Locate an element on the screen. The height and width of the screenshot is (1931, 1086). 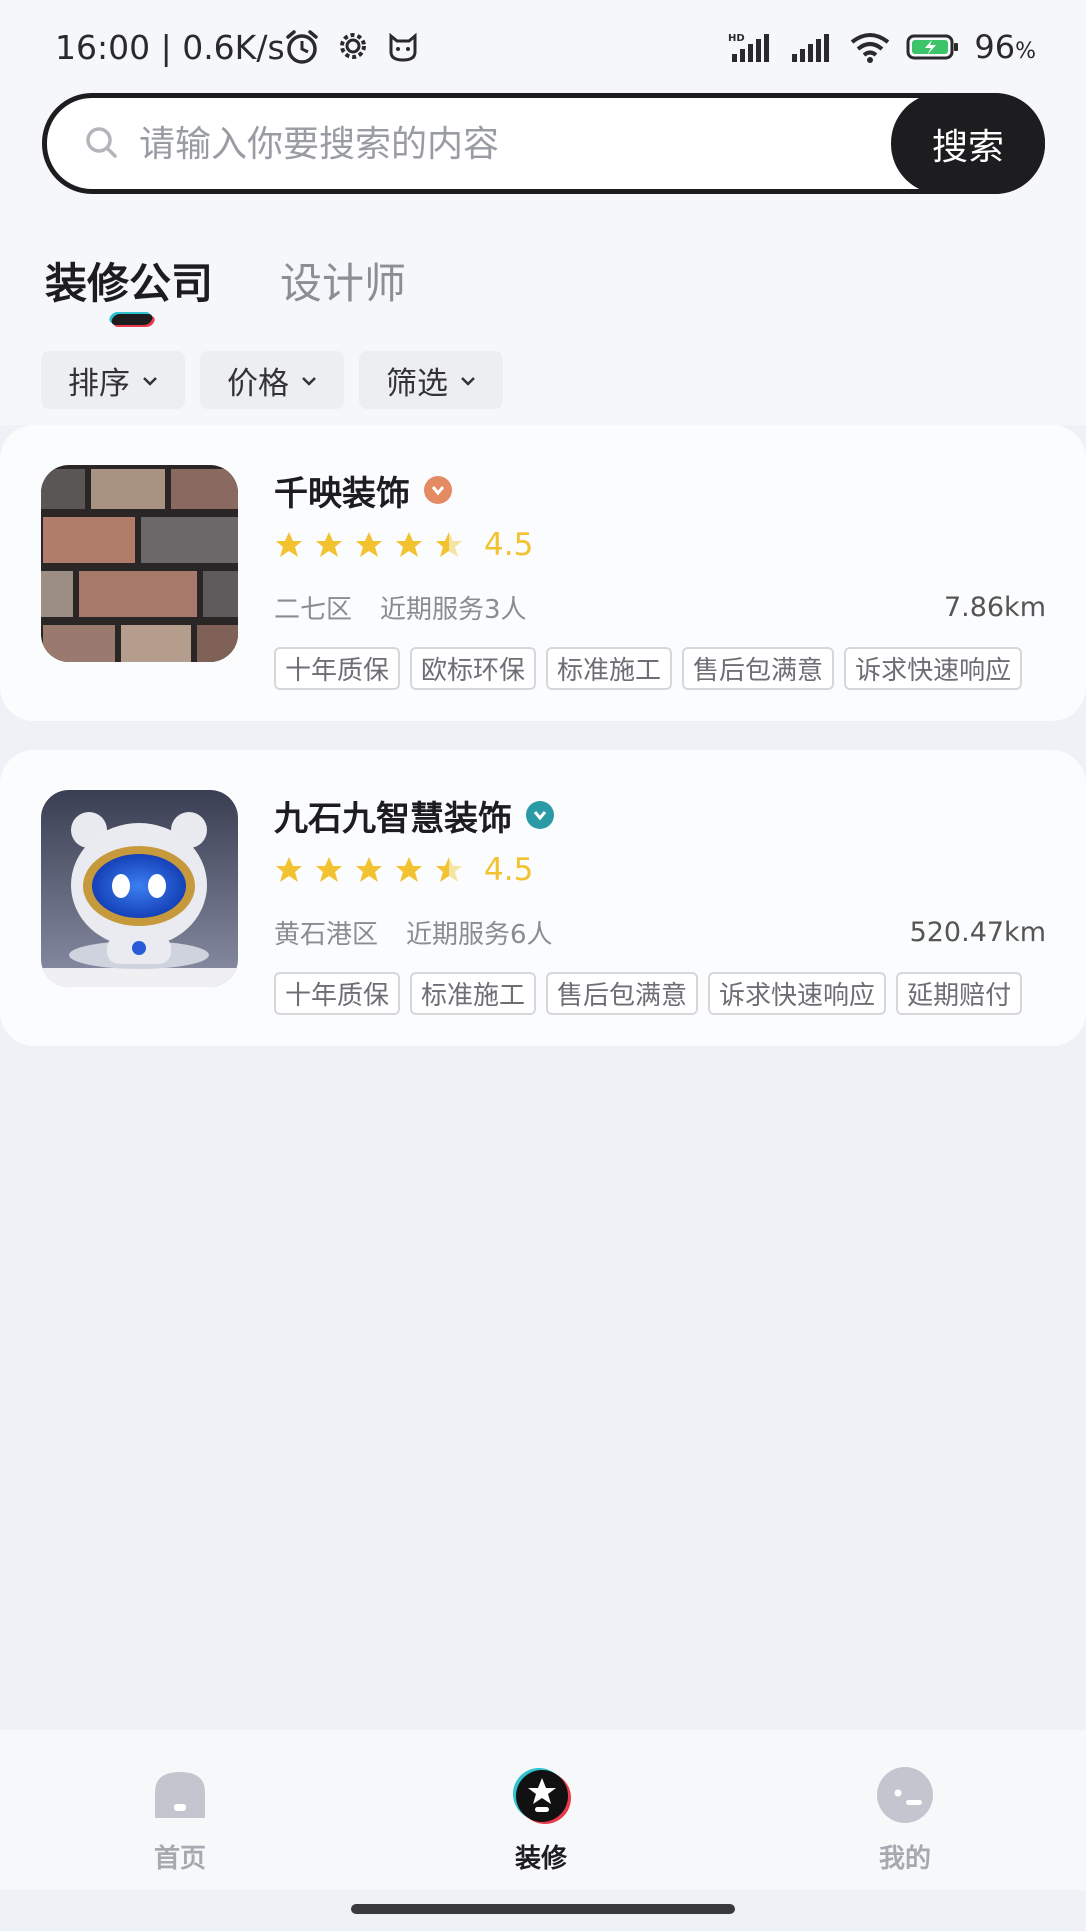
status-icons-right: HD 96% is located at coordinates (882, 47).